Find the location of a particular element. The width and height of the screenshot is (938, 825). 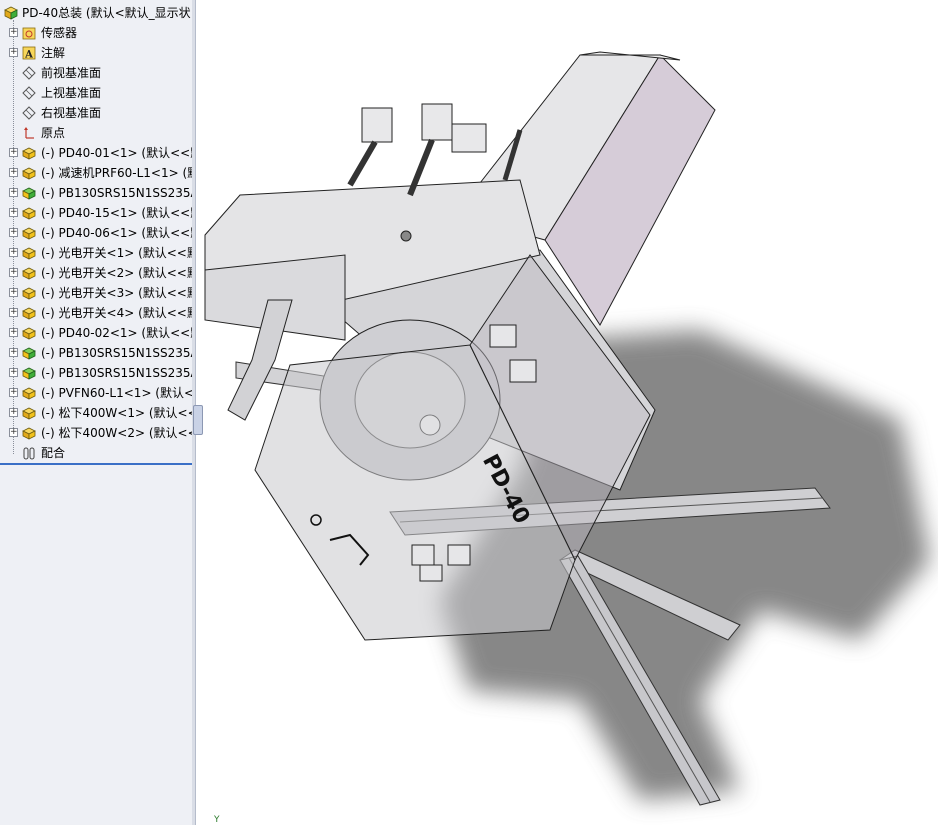

tree-item: + (-) 光电开关<1> (默认<<默 is located at coordinates (96, 253).